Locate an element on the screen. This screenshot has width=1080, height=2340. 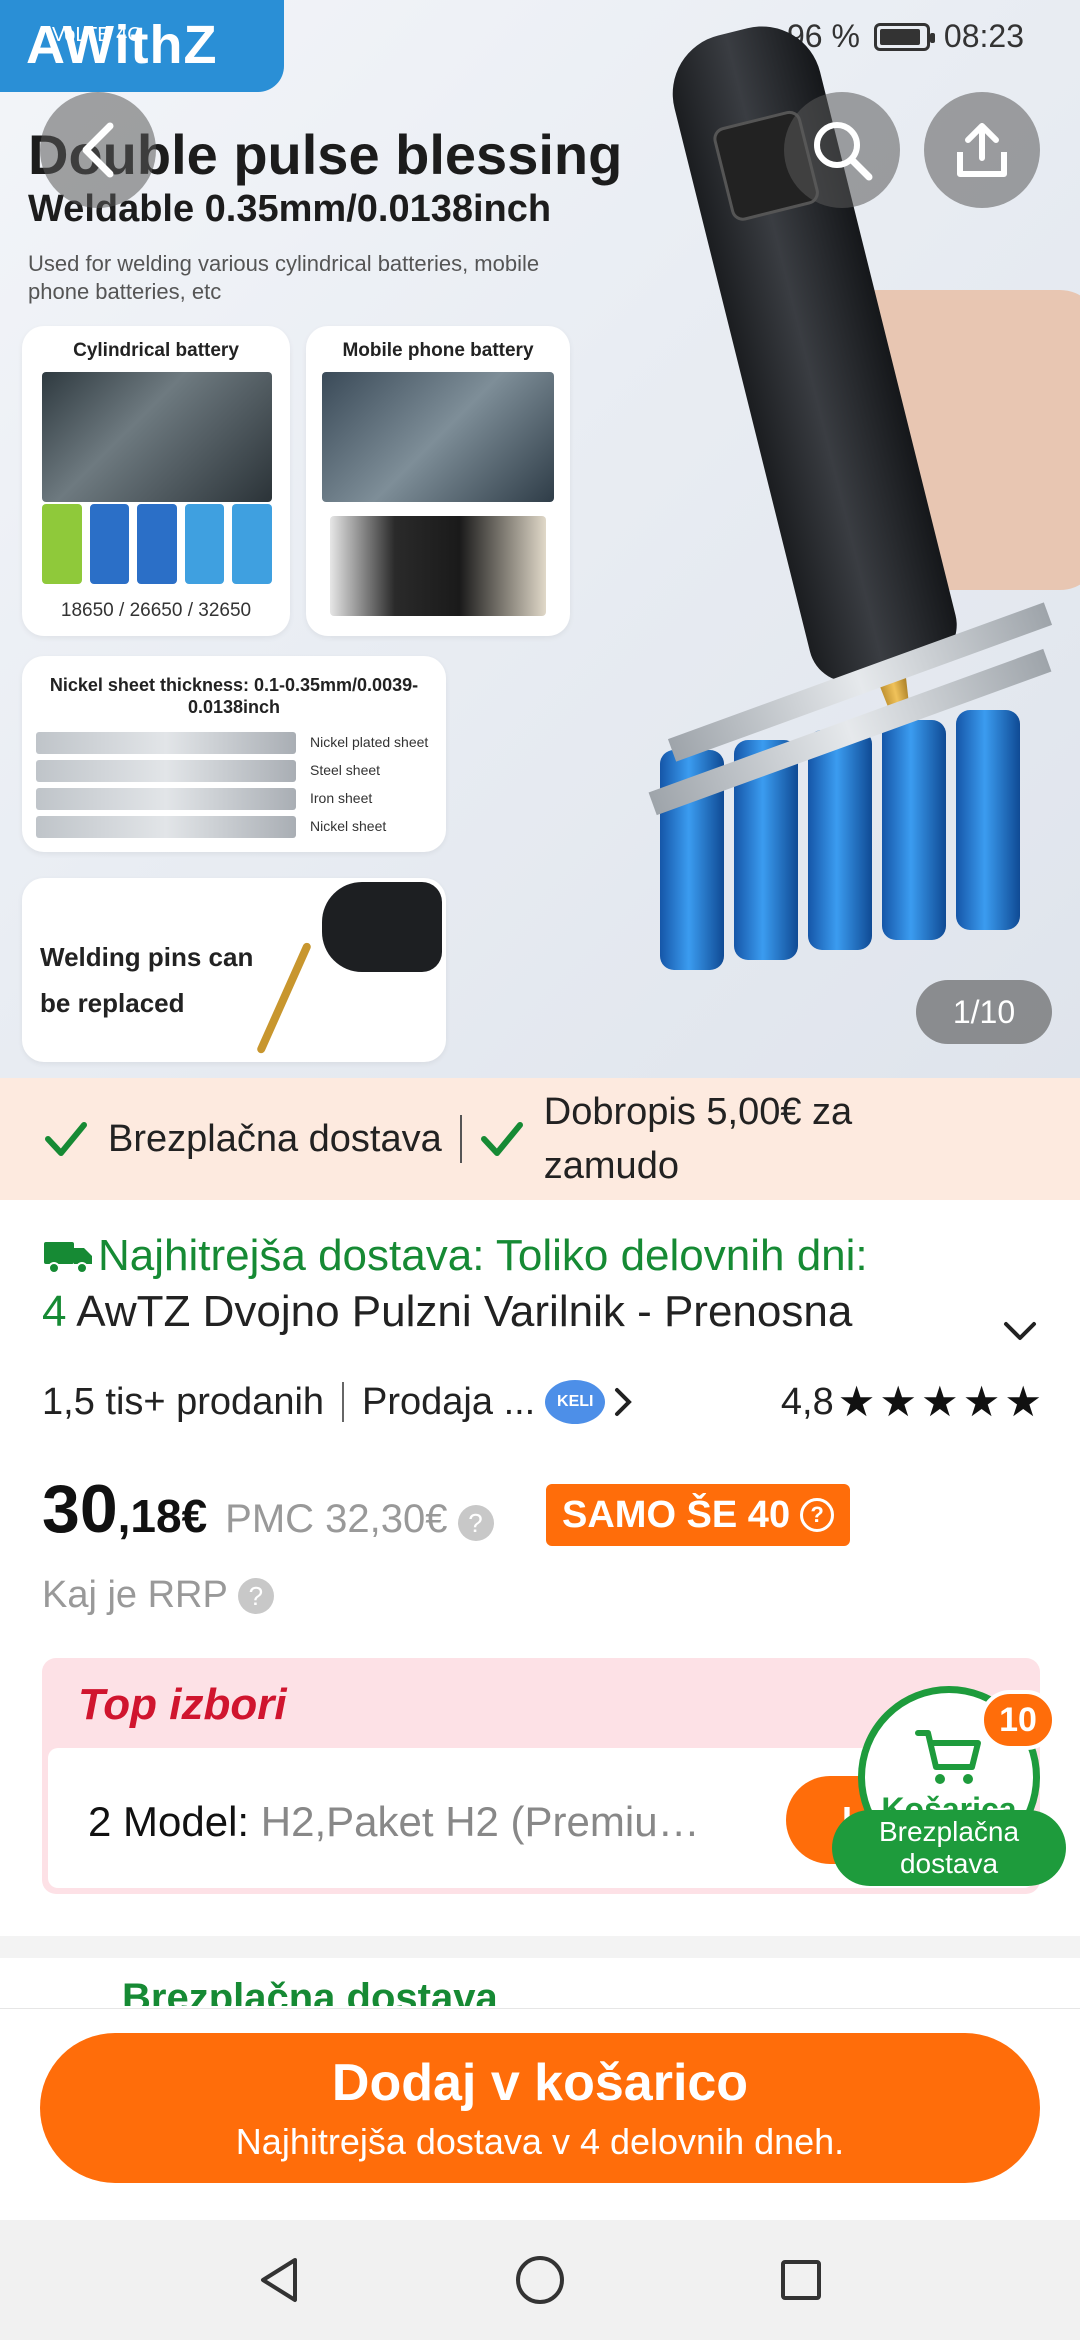
seller-logo: KELI is located at coordinates (575, 1402).